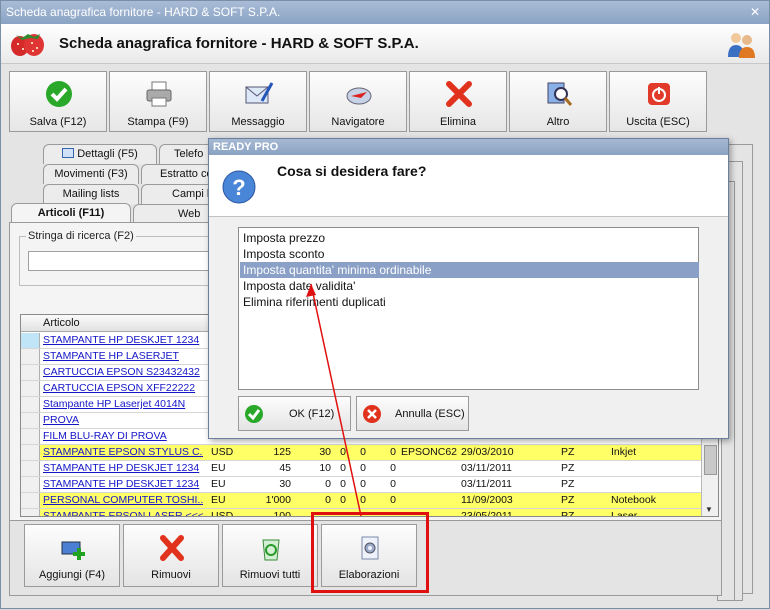  I want to click on cancel-button-label: Annulla (ESC), so click(430, 414).